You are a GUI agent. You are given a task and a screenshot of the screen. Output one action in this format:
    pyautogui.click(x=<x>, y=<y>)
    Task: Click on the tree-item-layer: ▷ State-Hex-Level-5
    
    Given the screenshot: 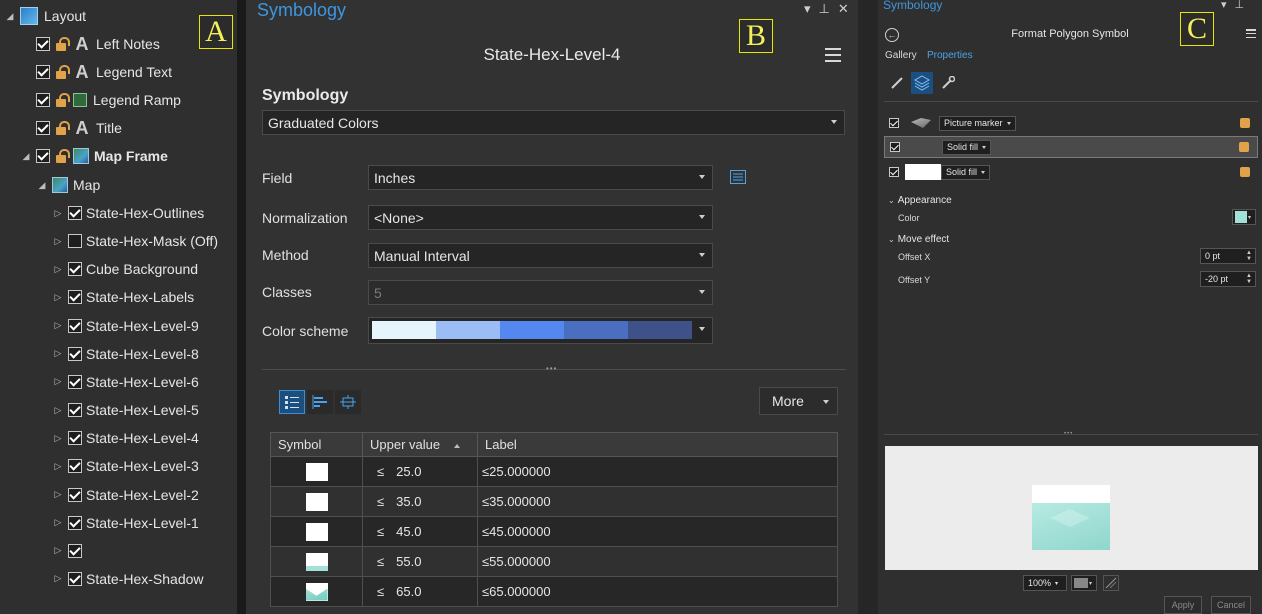 What is the action you would take?
    pyautogui.click(x=125, y=410)
    